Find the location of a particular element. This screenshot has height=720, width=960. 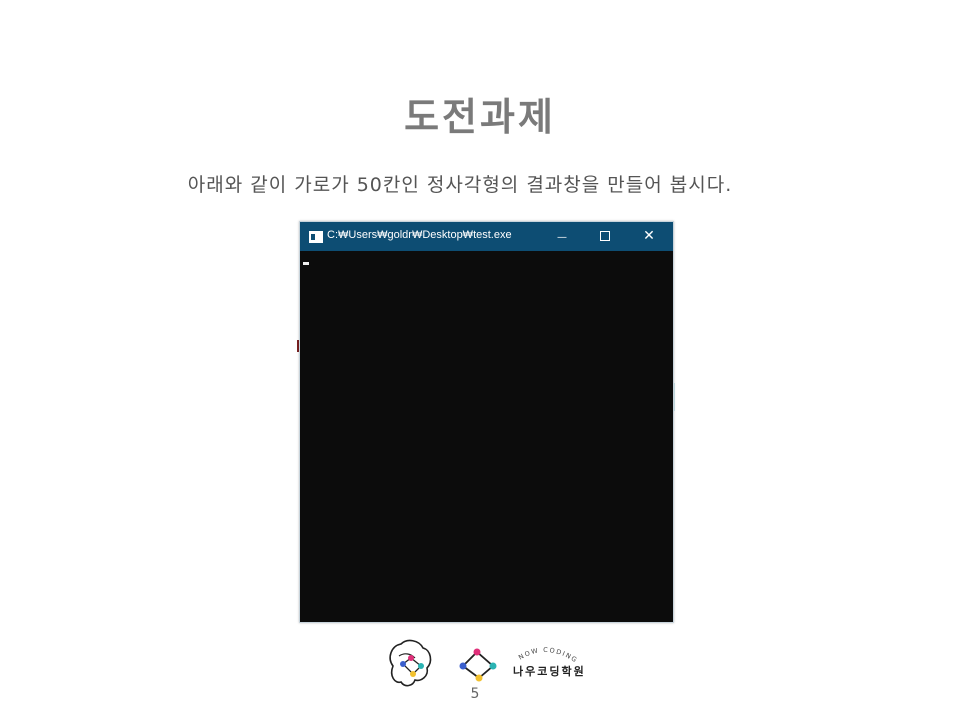

close-icon: ✕ is located at coordinates (649, 236).